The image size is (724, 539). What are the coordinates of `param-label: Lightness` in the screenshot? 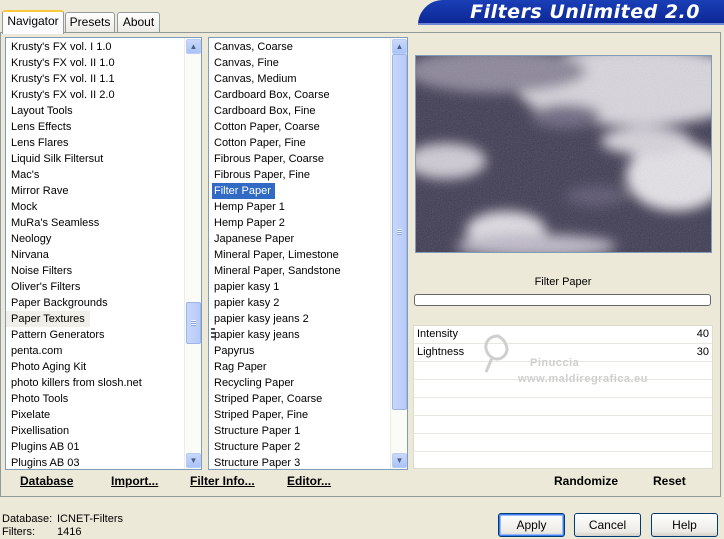 It's located at (441, 352).